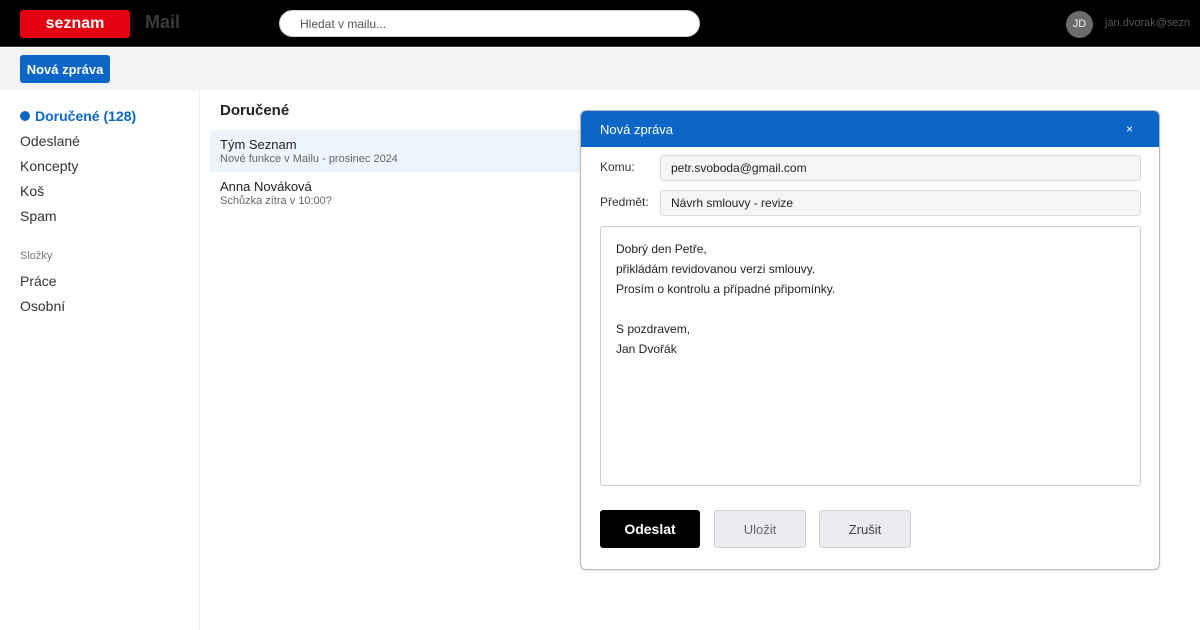 The width and height of the screenshot is (1200, 630). I want to click on subject-label: Předmět:, so click(624, 202).